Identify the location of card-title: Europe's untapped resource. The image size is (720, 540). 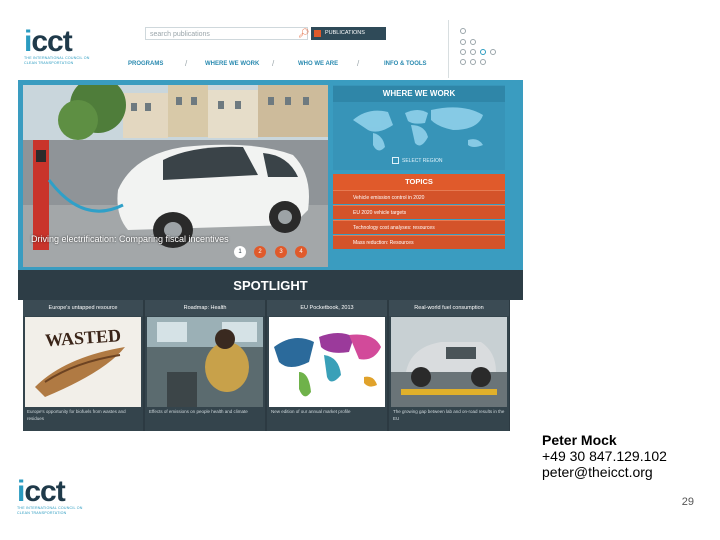
(83, 308).